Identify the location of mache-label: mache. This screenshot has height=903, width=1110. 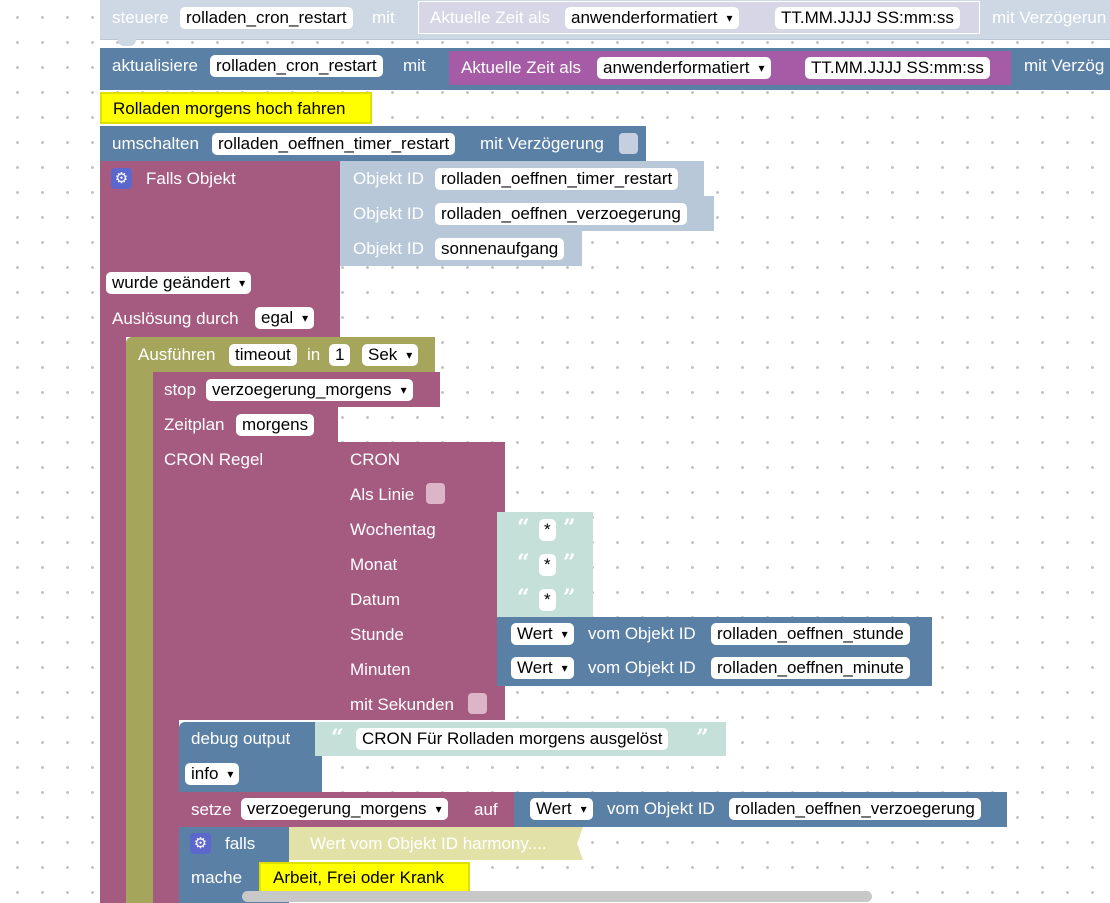
(217, 877).